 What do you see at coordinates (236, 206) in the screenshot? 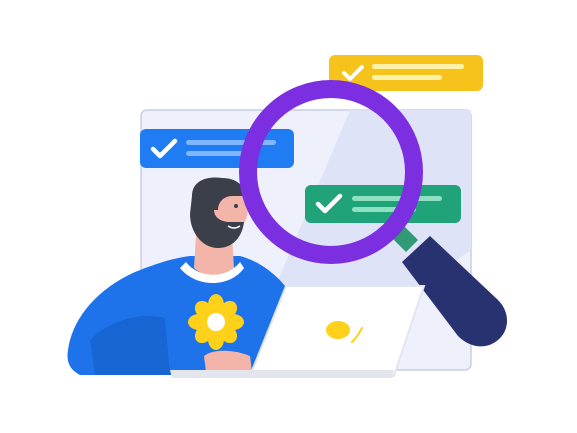
I see `eye` at bounding box center [236, 206].